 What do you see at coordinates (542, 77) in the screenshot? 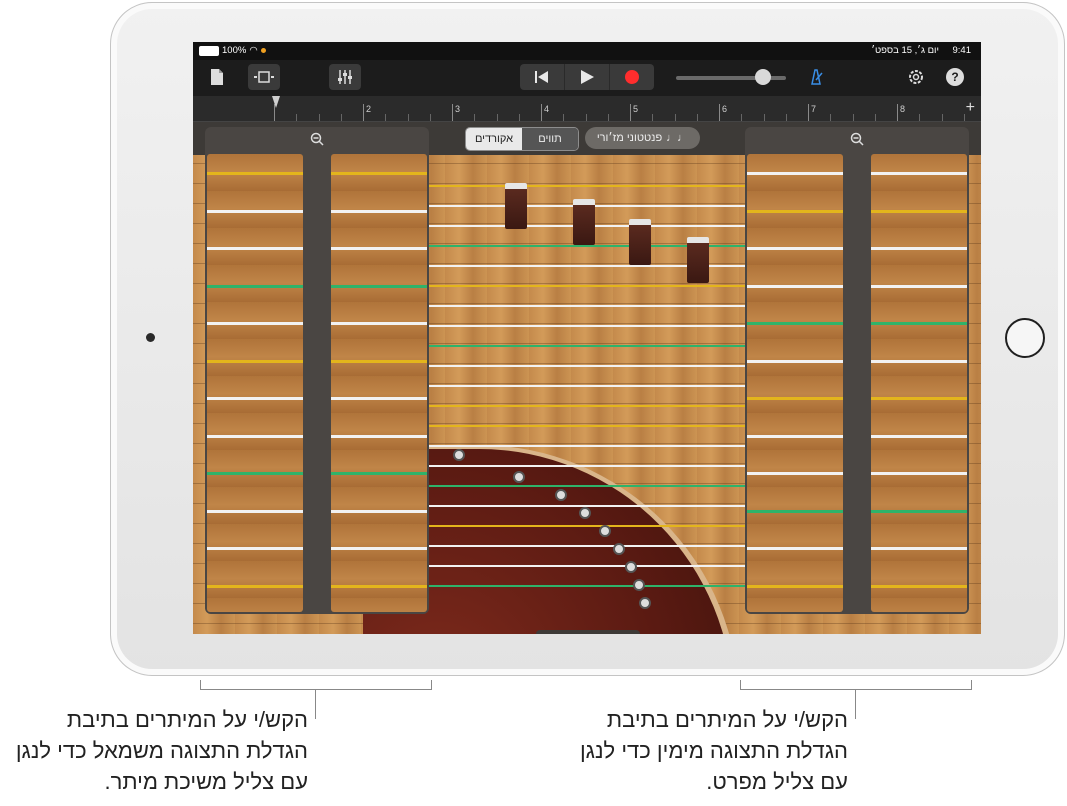
I see `skip-back-icon` at bounding box center [542, 77].